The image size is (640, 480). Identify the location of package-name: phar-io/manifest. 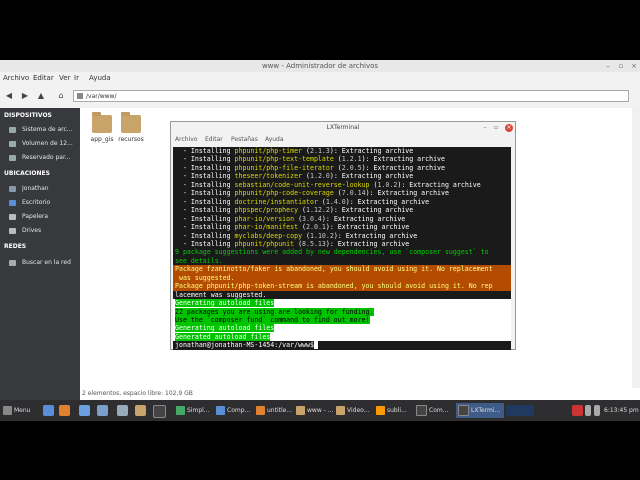
(266, 227).